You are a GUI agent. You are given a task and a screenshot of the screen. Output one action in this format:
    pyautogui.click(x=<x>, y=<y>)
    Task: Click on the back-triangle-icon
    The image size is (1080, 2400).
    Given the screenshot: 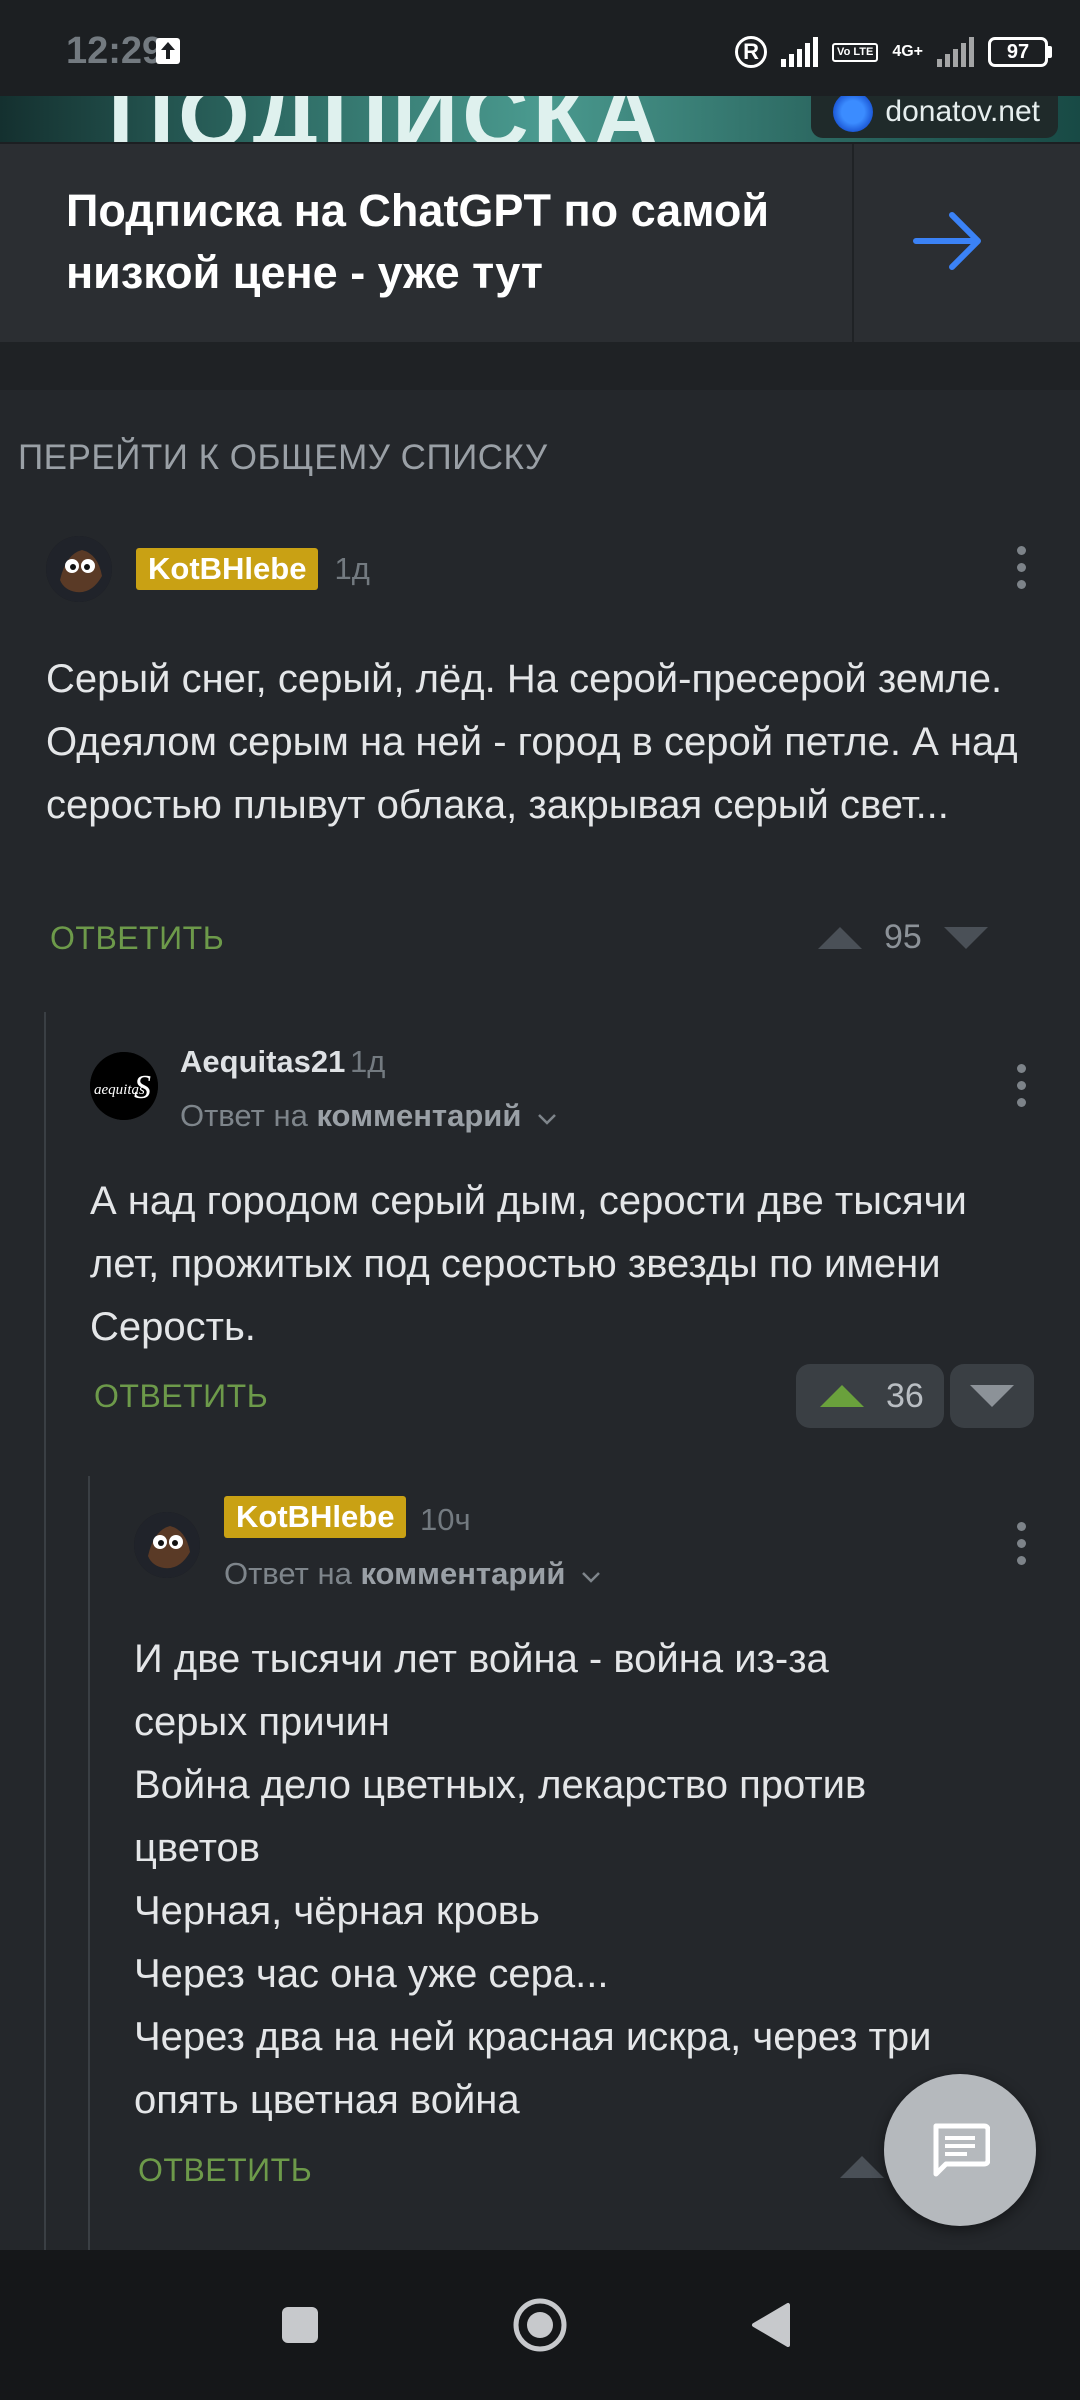 What is the action you would take?
    pyautogui.click(x=771, y=2325)
    